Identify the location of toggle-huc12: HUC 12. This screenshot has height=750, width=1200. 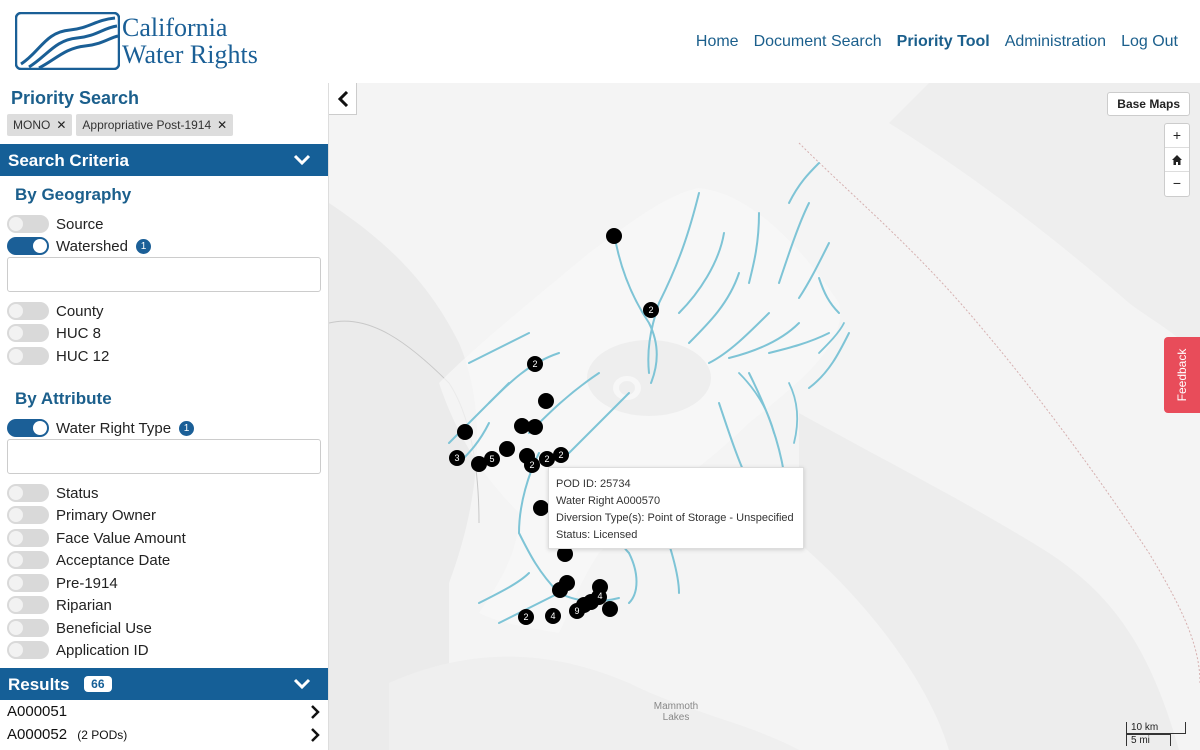
(58, 356).